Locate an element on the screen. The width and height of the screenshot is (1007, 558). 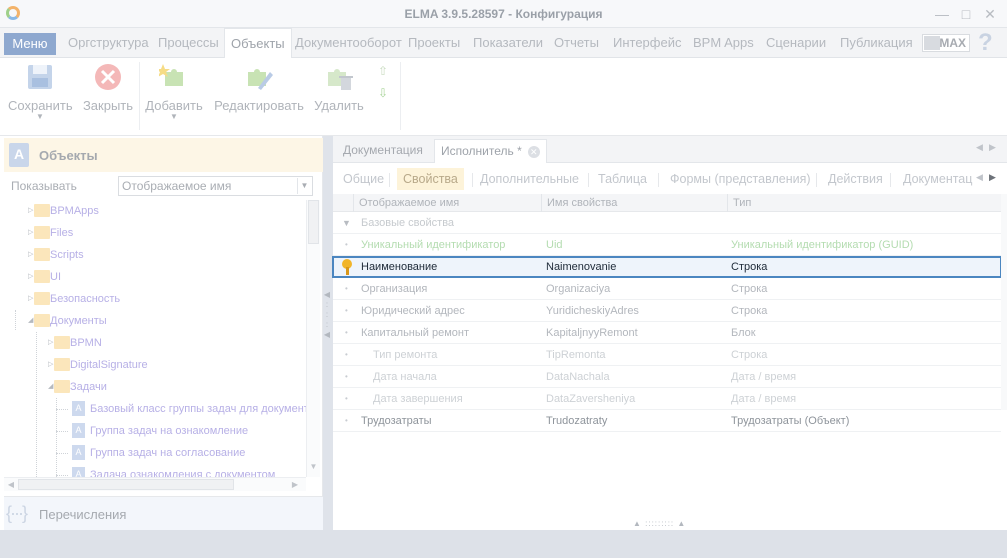
tree-item-bpmn: ▷ BPMN is located at coordinates (75, 343).